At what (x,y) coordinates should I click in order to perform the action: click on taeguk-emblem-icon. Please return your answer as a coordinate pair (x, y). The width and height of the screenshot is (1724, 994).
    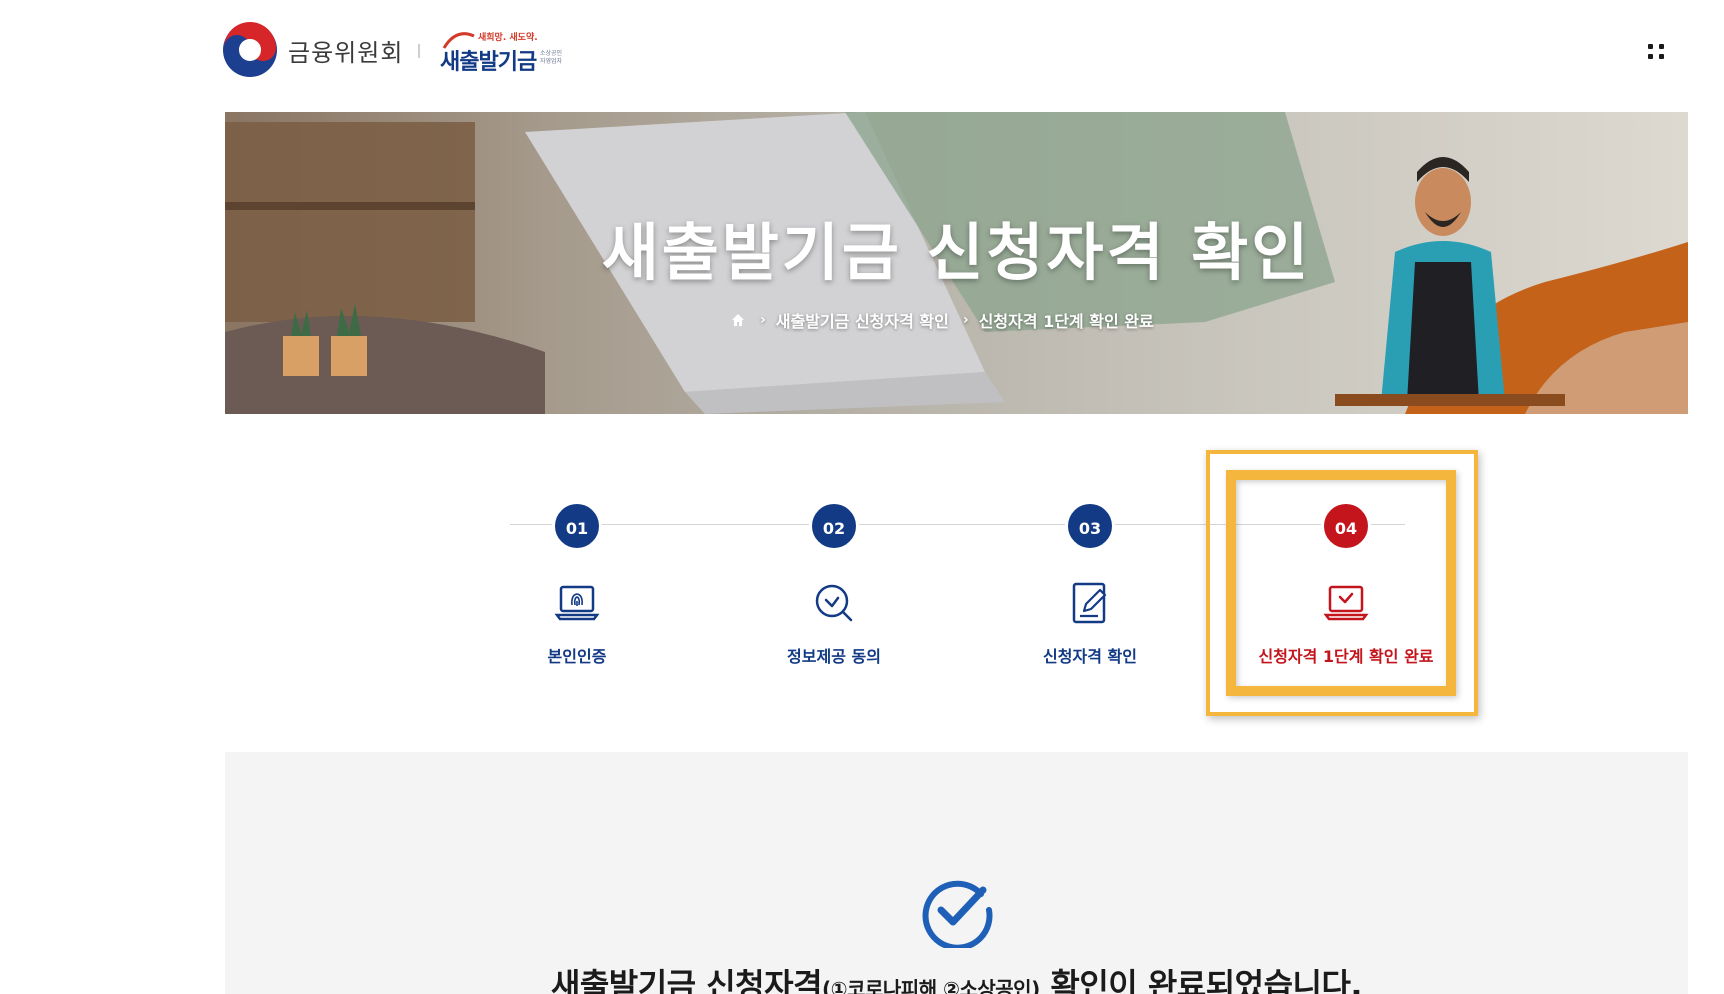
    Looking at the image, I should click on (250, 49).